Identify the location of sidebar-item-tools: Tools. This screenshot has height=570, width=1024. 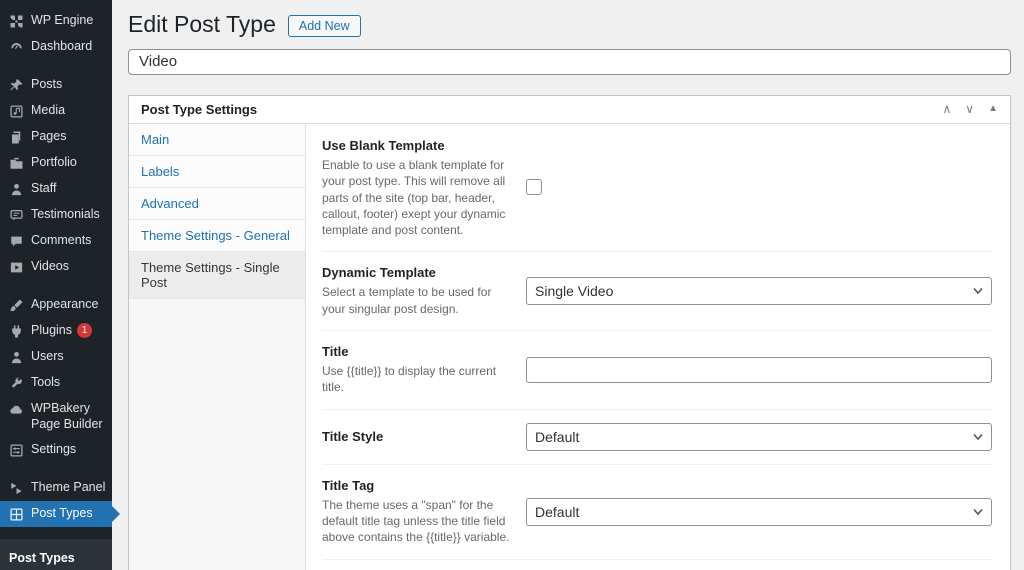
(56, 383).